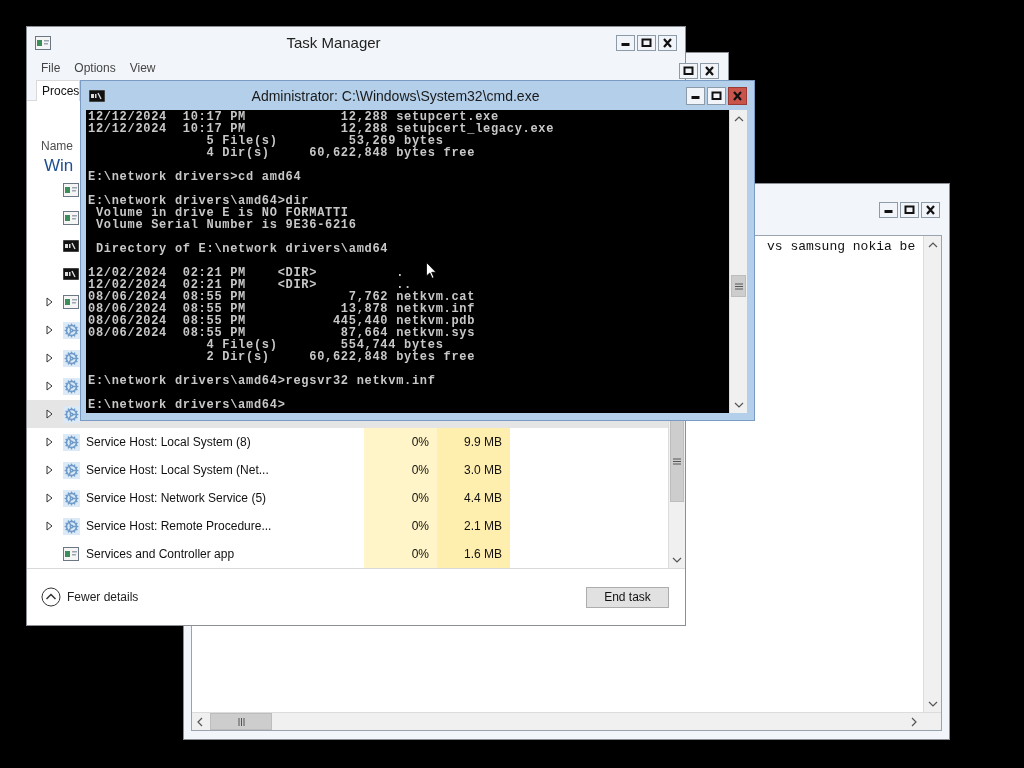 The image size is (1024, 768). Describe the element at coordinates (221, 213) in the screenshot. I see `console-line: Volume in drive E is NO FORMATTI` at that location.